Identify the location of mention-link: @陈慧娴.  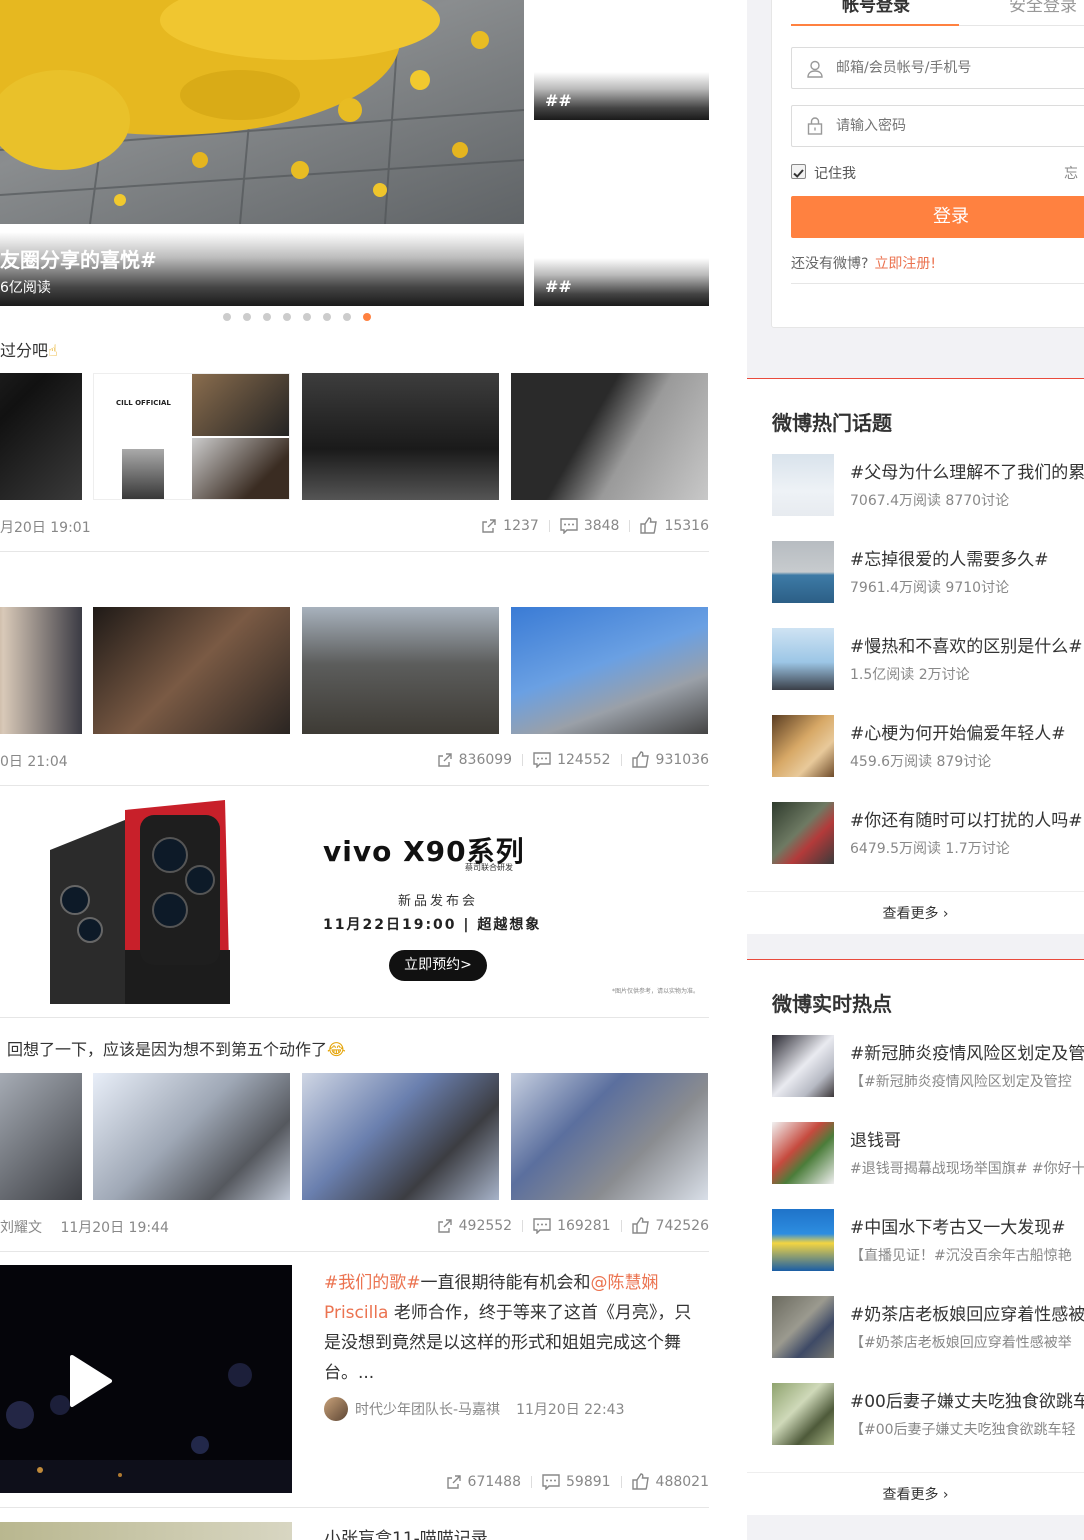
(625, 1283).